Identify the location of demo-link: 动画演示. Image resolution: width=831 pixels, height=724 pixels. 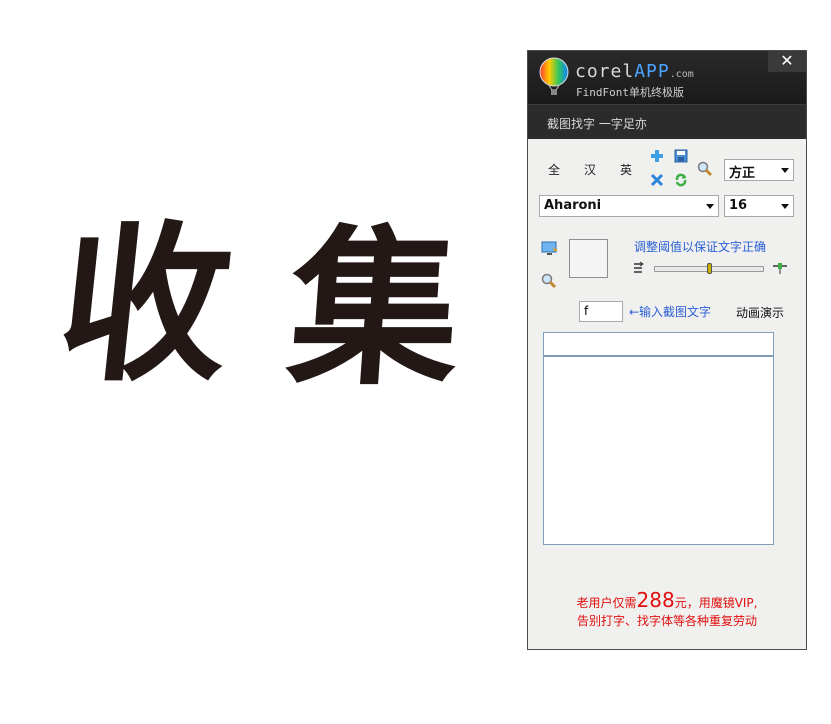
(760, 312).